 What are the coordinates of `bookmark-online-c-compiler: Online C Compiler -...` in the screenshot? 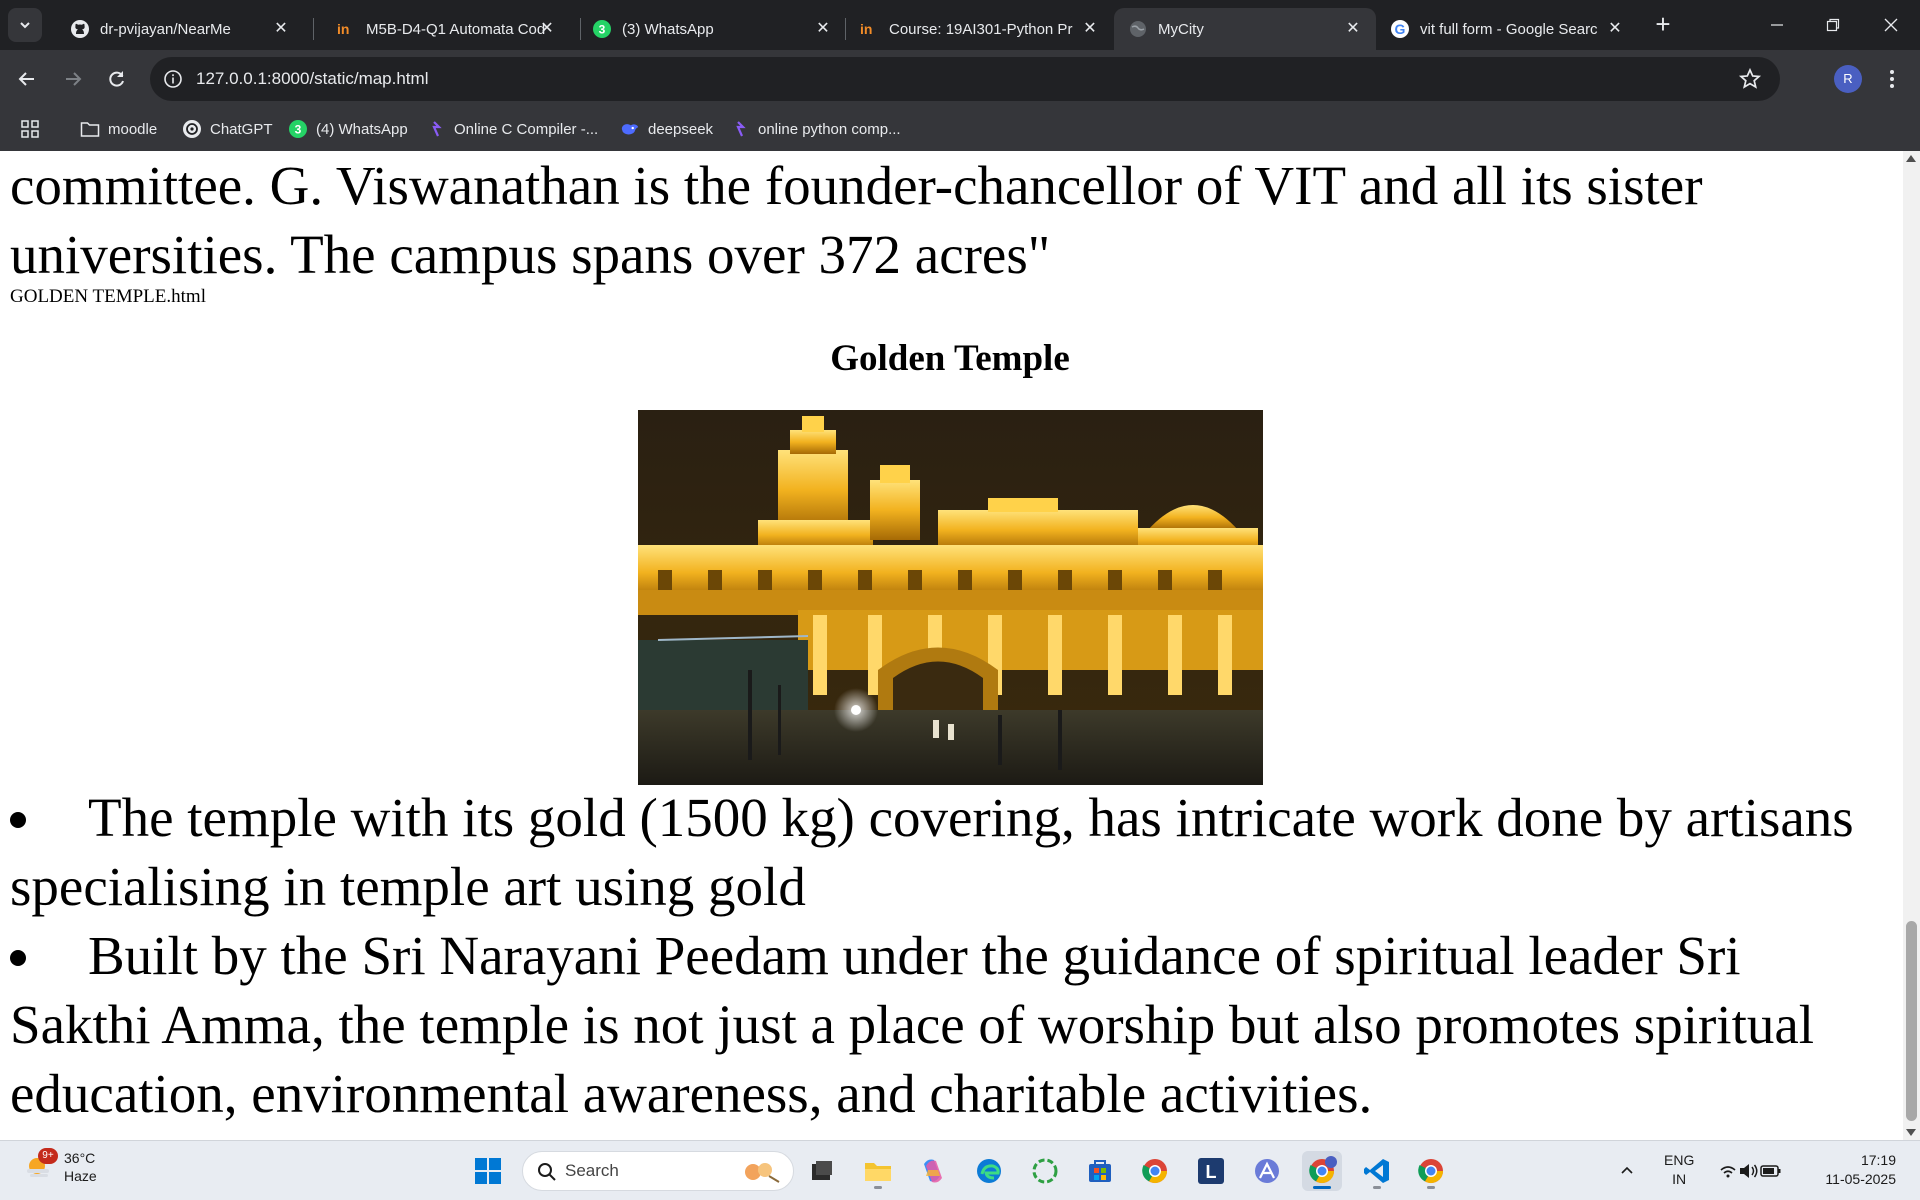 It's located at (512, 129).